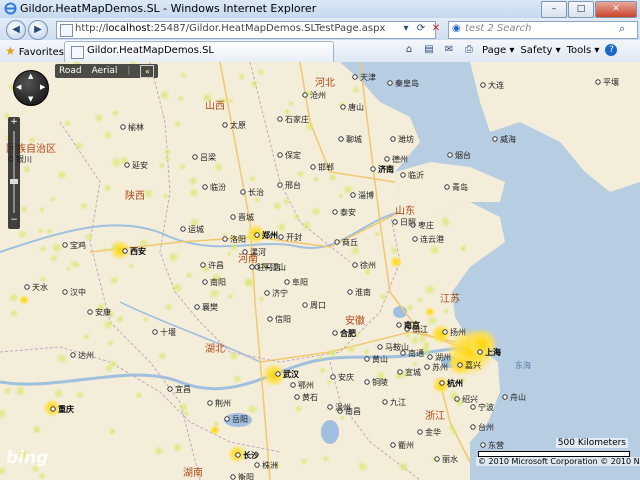 This screenshot has width=640, height=480. I want to click on pan-left-icon: ◀, so click(18, 87).